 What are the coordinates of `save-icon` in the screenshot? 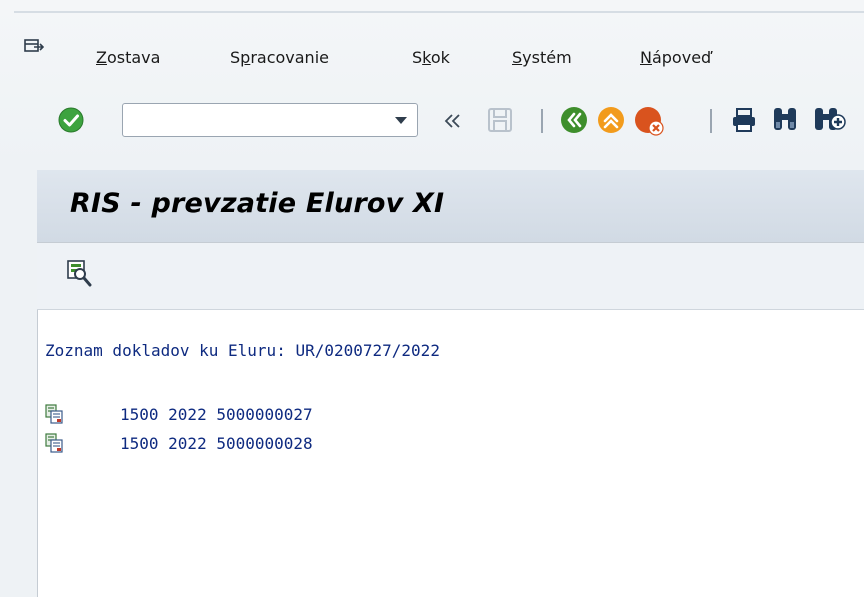 It's located at (500, 120).